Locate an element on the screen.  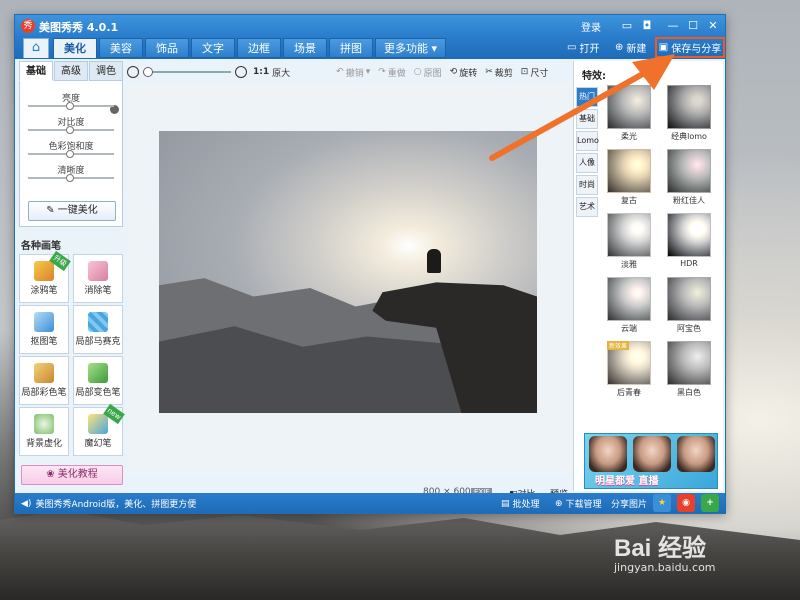
disk-icon: ▣ is located at coordinates (663, 47).